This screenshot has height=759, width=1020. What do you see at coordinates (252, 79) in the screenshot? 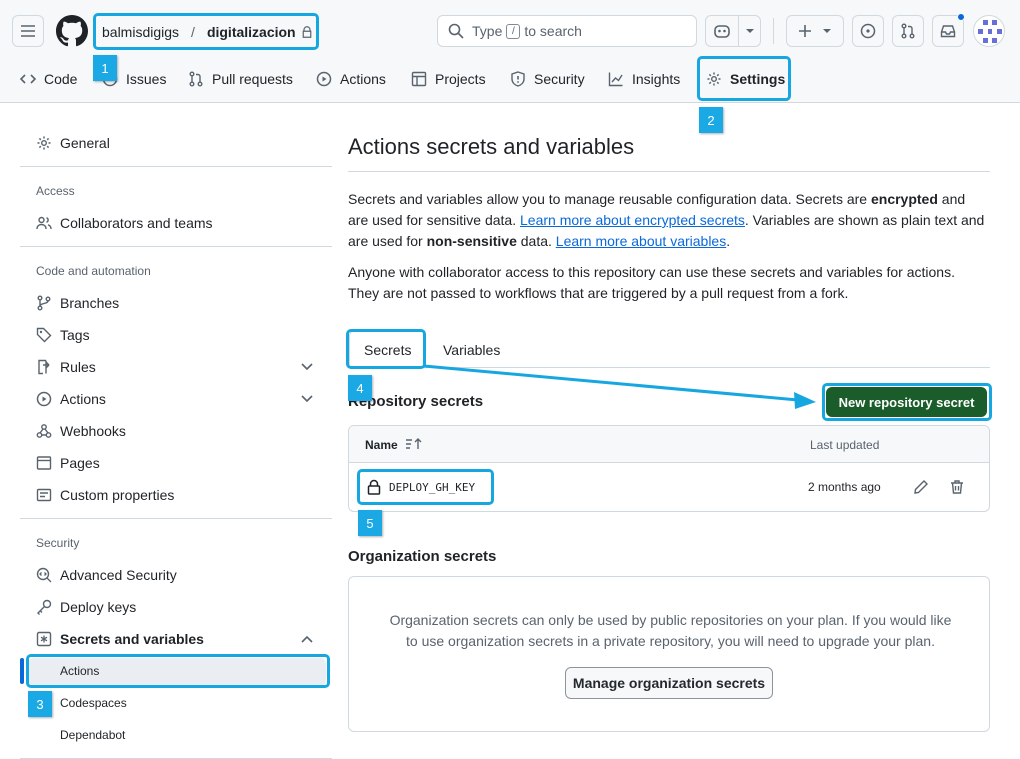
I see `tab-pull-requests-label: Pull requests` at bounding box center [252, 79].